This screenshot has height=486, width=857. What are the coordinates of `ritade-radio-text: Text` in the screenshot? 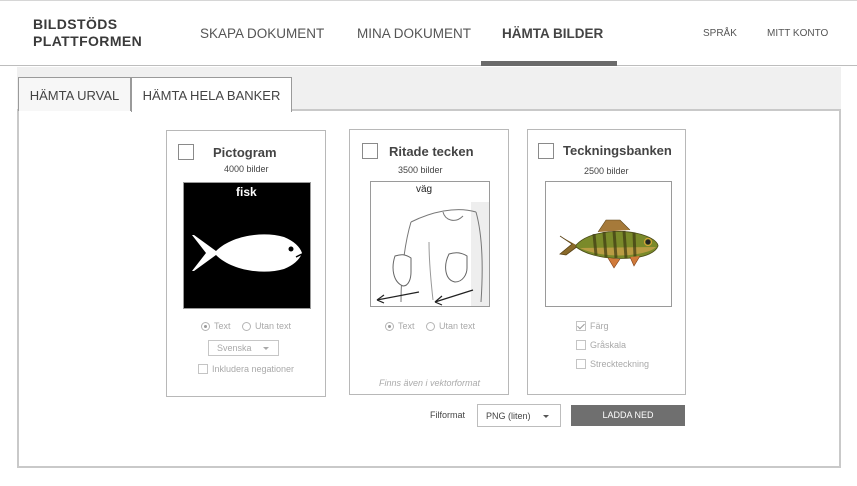 It's located at (400, 326).